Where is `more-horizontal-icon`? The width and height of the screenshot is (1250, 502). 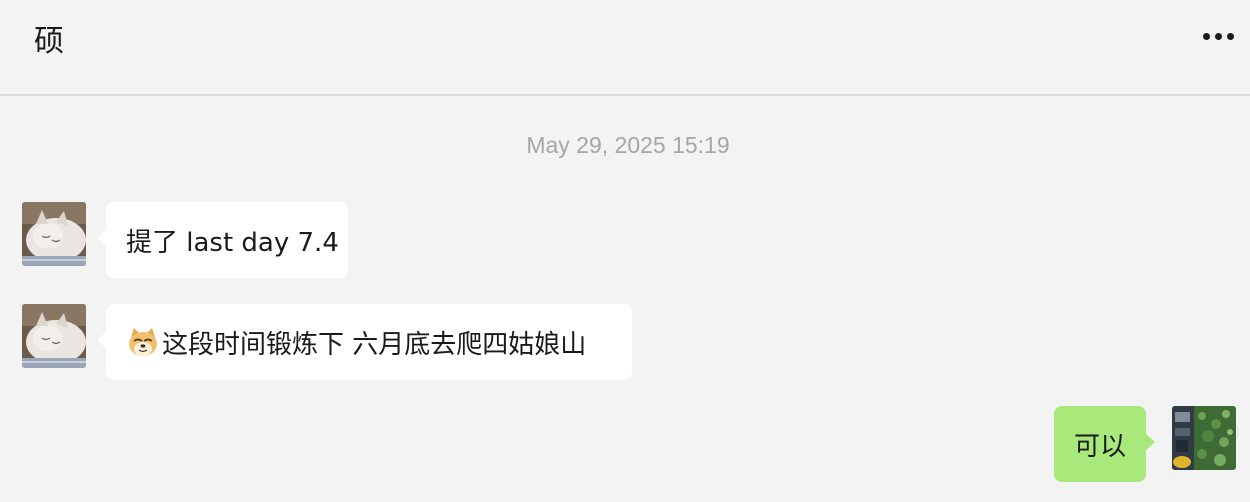 more-horizontal-icon is located at coordinates (1206, 36).